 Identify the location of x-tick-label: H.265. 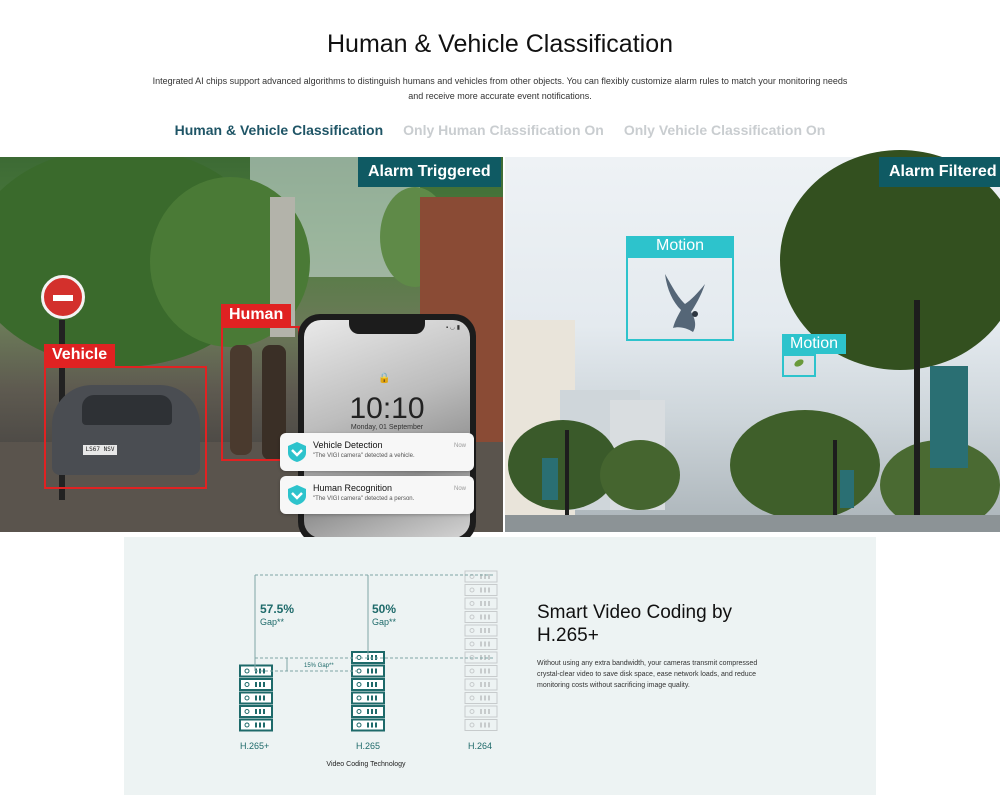
(368, 746).